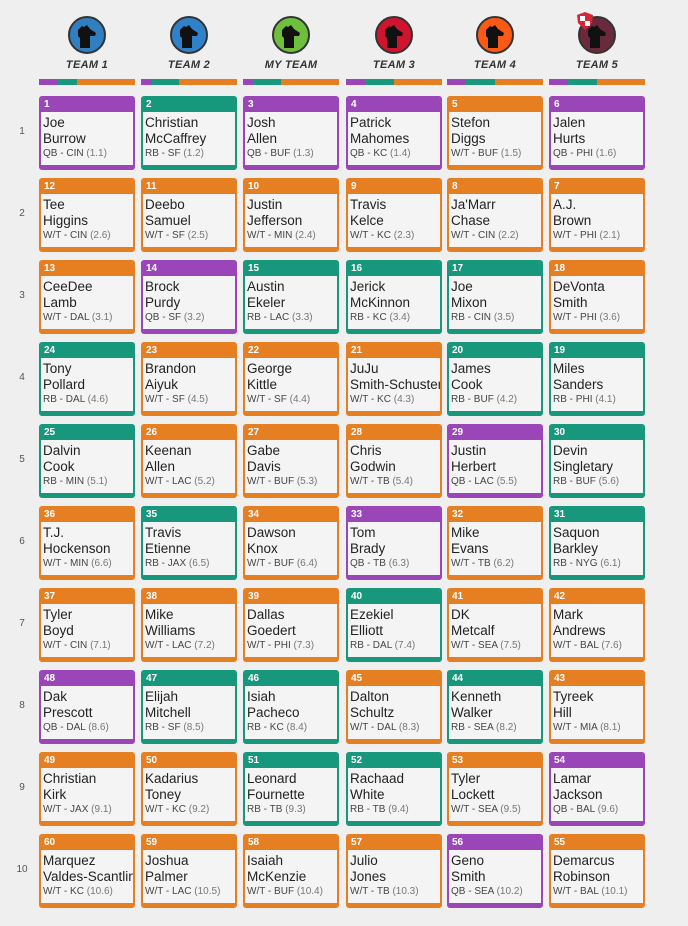  Describe the element at coordinates (495, 789) in the screenshot. I see `pick-card: 53 Tyler Lockett W/T - SEA (9.5)` at that location.